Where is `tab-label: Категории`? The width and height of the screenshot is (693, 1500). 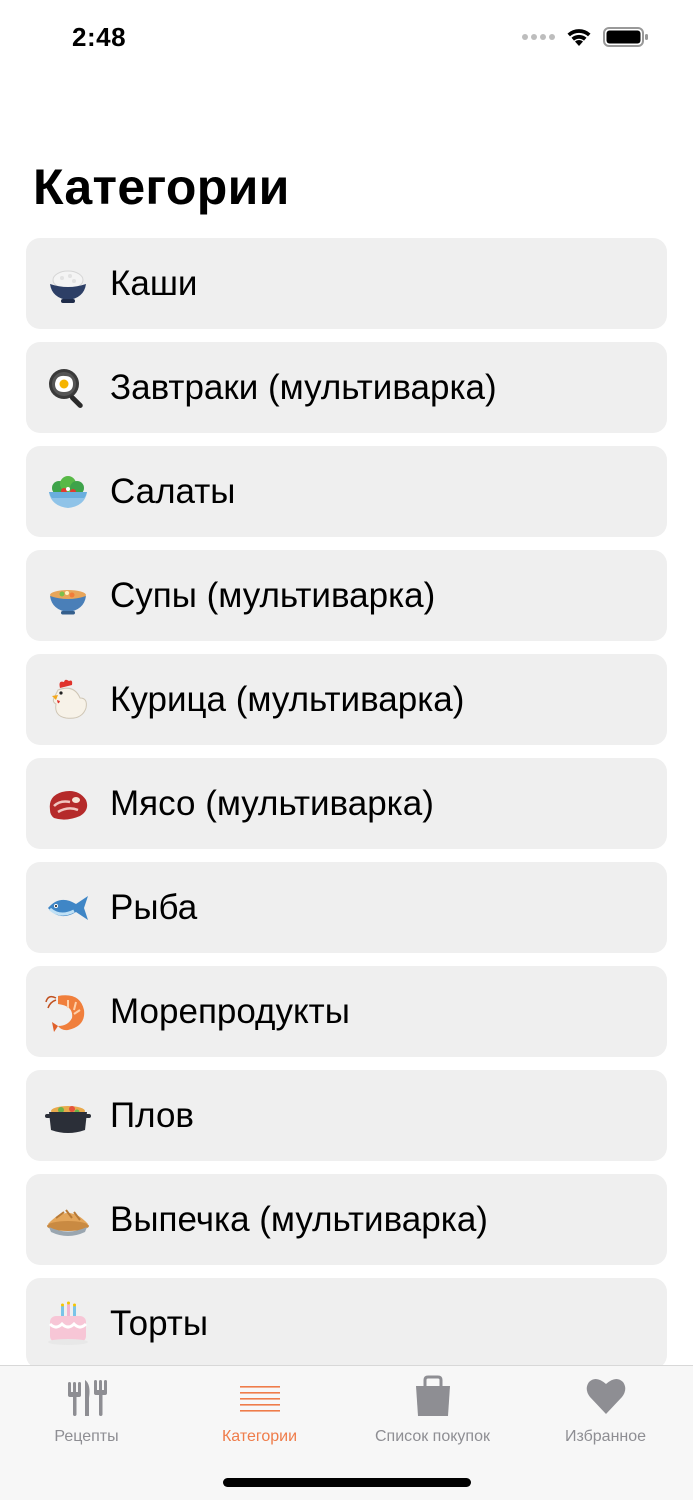 tab-label: Категории is located at coordinates (259, 1436).